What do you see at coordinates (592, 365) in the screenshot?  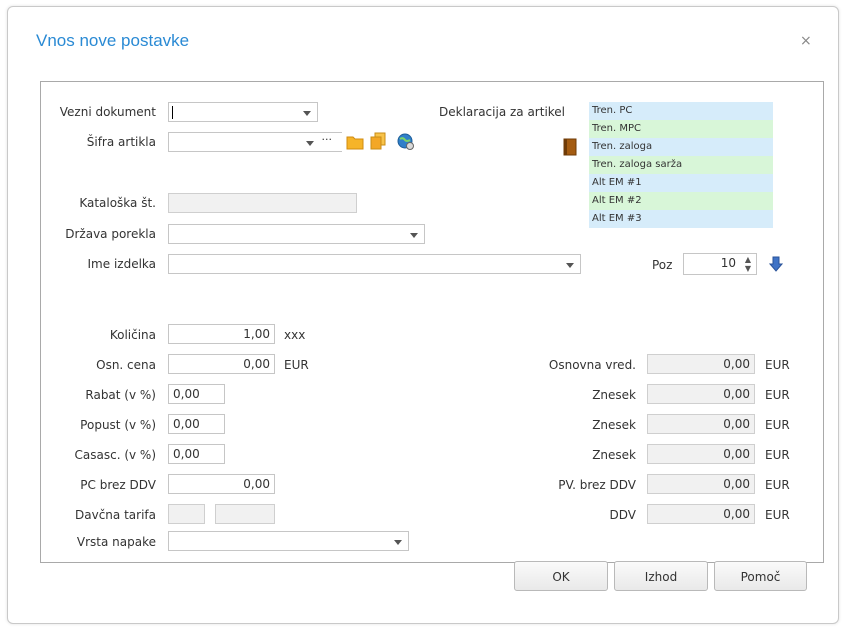 I see `osnovna-vred-label: Osnovna vred.` at bounding box center [592, 365].